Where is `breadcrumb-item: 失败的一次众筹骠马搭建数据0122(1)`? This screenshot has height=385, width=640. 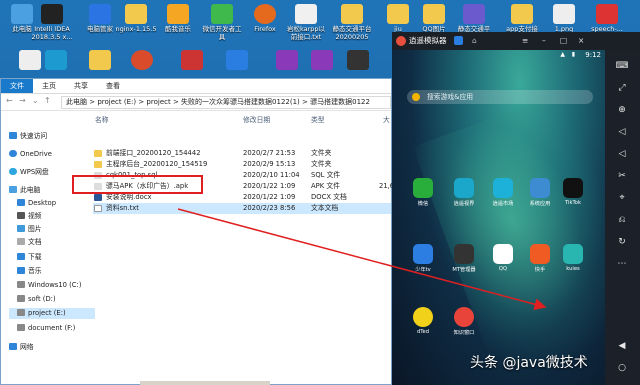
breadcrumb-item: 失败的一次众筹骠马搭建数据0122(1) is located at coordinates (240, 102).